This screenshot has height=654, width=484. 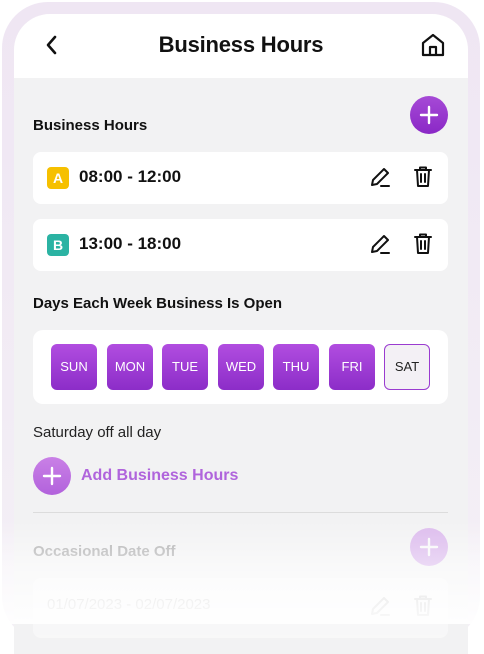 I want to click on day-toggle-sun: SUN, so click(x=74, y=367).